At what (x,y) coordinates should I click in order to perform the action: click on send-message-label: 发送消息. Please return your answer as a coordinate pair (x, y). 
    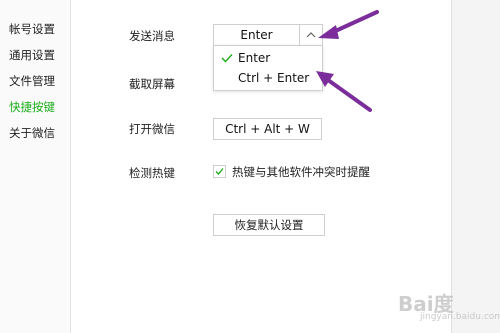
    Looking at the image, I should click on (152, 36).